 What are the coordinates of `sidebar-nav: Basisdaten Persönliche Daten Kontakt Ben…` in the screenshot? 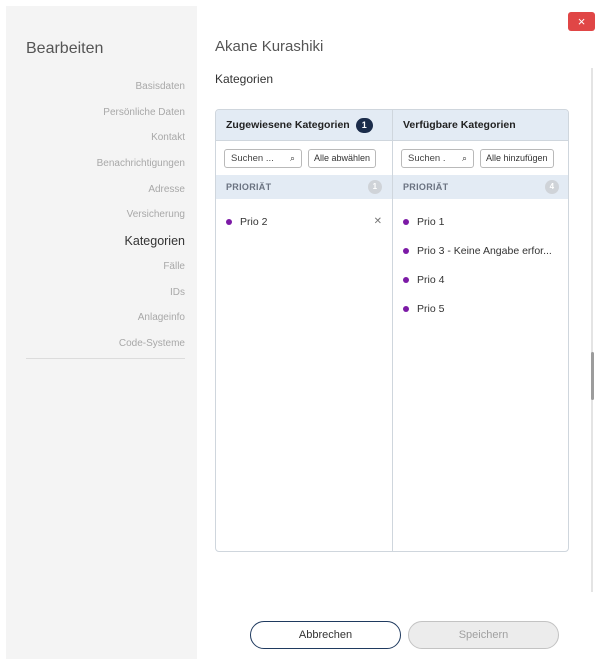 It's located at (95, 221).